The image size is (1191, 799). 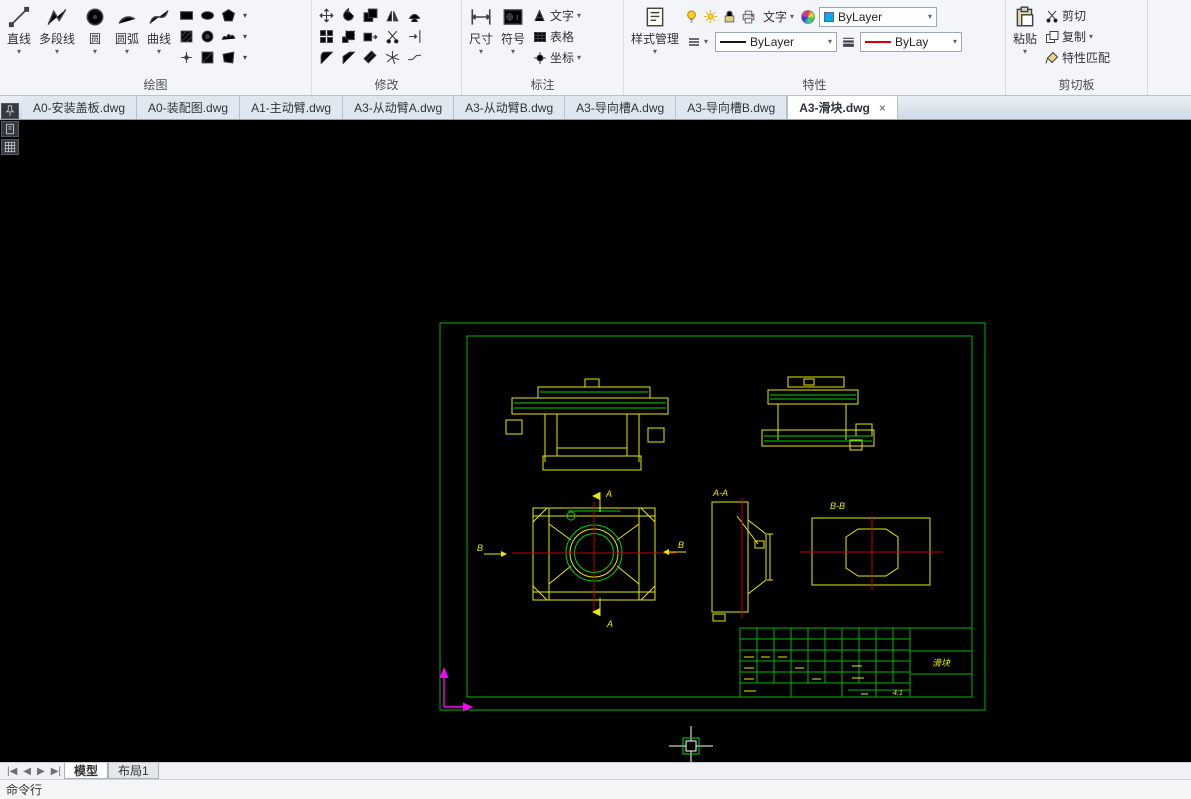 What do you see at coordinates (581, 559) in the screenshot?
I see `view-plan: A A B B` at bounding box center [581, 559].